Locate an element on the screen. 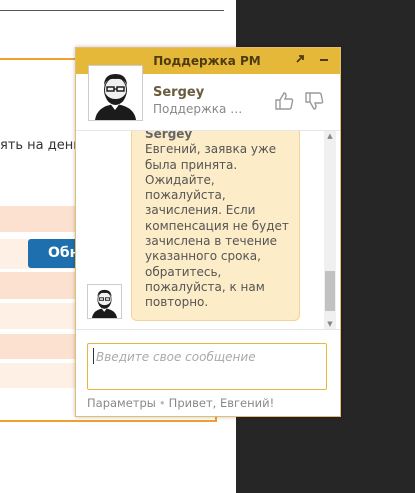 The image size is (415, 493). thumb-down-icon is located at coordinates (314, 101).